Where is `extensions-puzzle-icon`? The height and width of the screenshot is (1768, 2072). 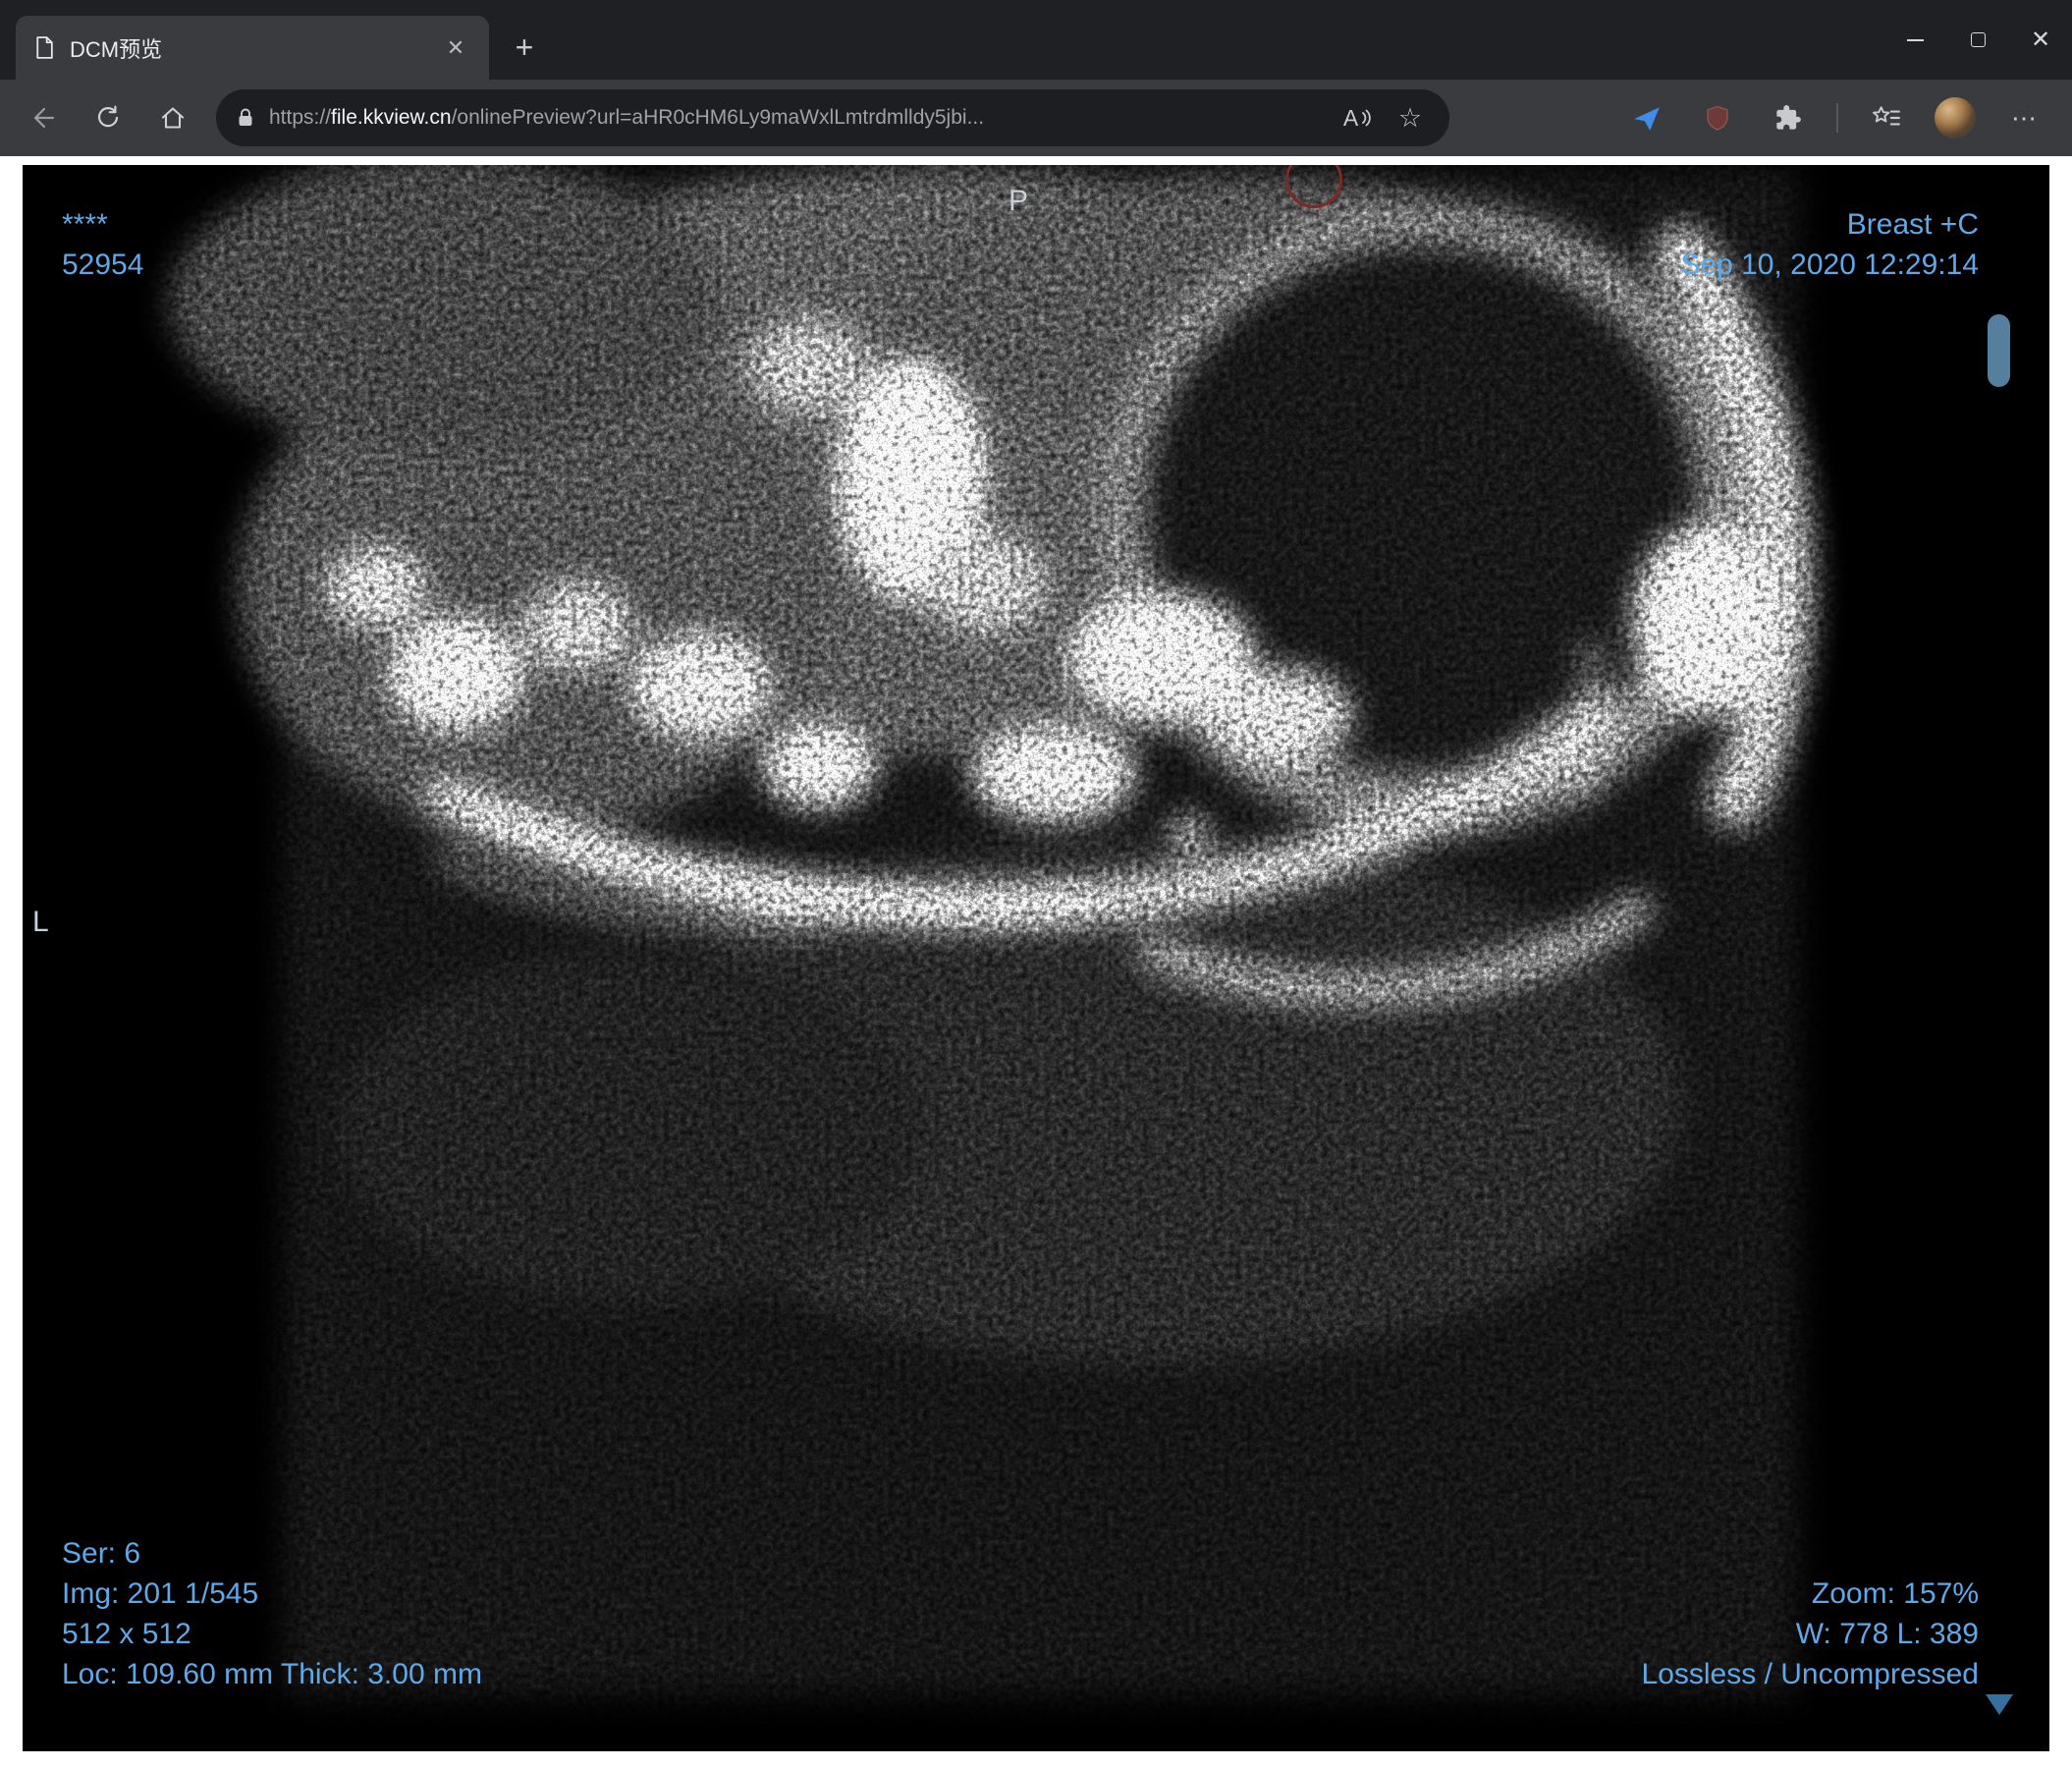
extensions-puzzle-icon is located at coordinates (1788, 117).